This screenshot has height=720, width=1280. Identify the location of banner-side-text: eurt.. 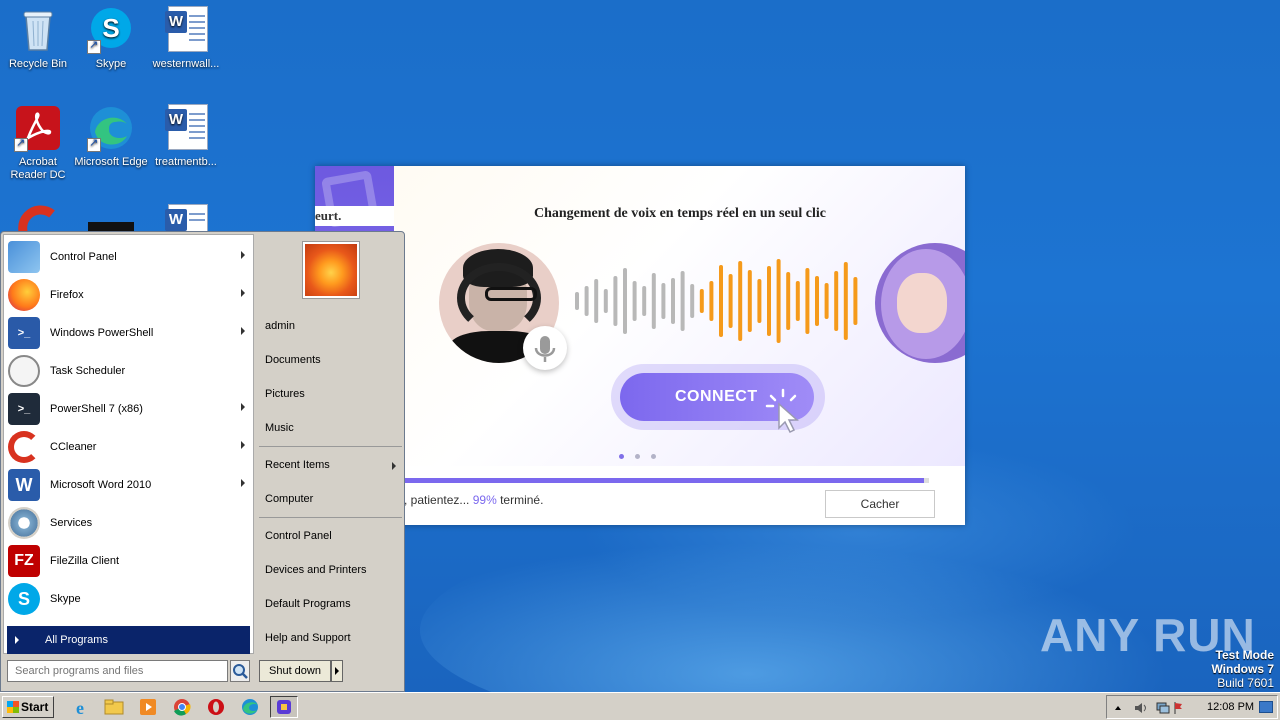
(354, 216).